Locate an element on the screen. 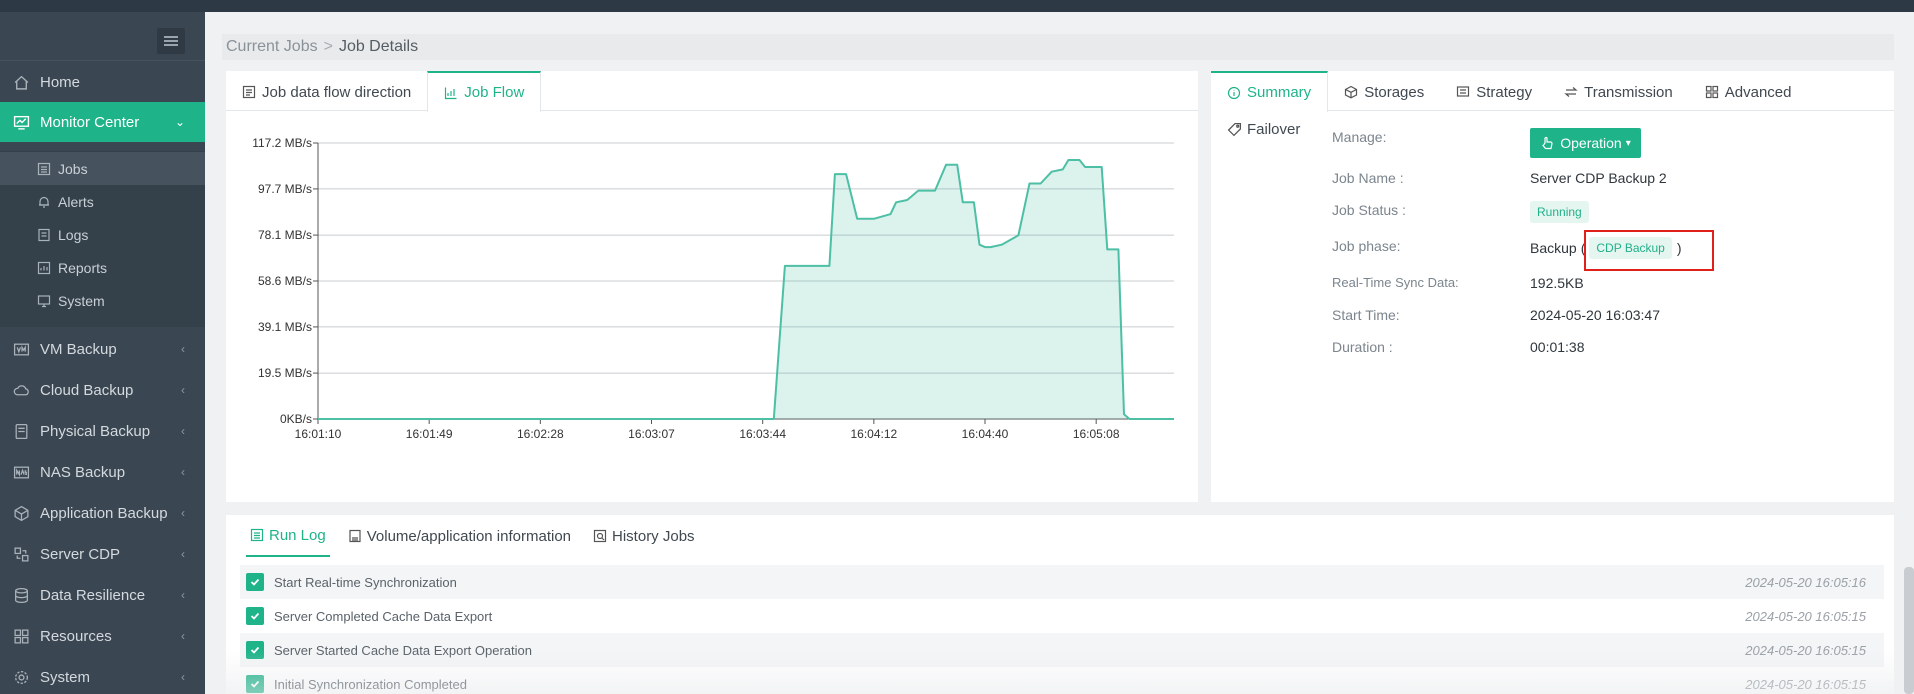 The height and width of the screenshot is (694, 1914). top-bar is located at coordinates (957, 6).